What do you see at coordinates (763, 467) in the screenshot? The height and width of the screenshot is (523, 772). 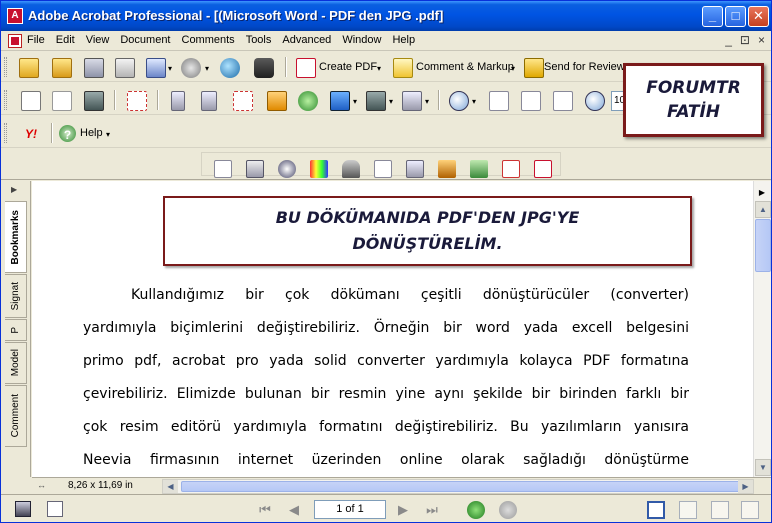 I see `scroll-down-button: ▼` at bounding box center [763, 467].